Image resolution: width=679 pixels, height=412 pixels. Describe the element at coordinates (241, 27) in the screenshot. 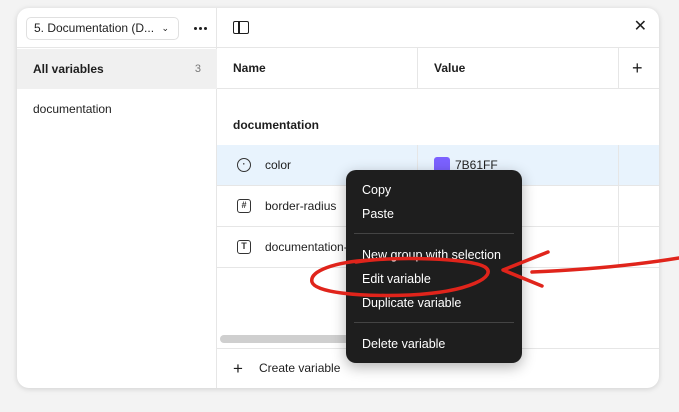

I see `sidebar-toggle-icon` at that location.